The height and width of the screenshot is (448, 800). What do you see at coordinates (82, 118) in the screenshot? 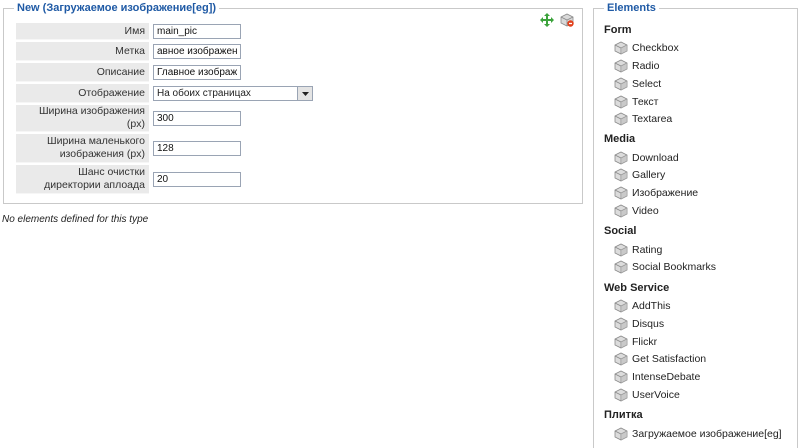
I see `image-width-label: Ширина изображения (px)` at bounding box center [82, 118].